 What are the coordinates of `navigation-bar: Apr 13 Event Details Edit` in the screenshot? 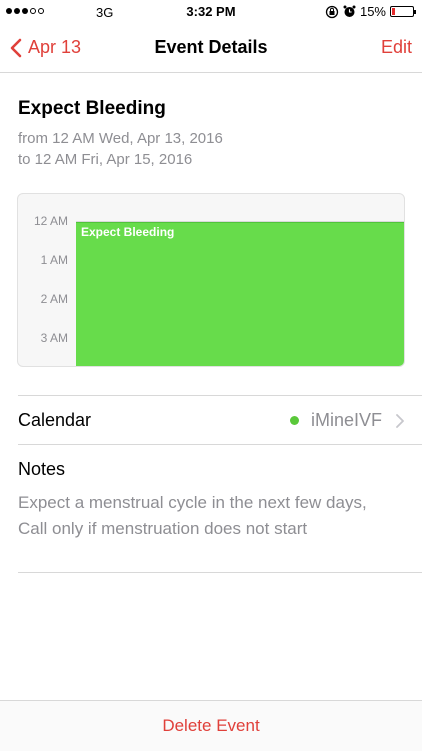 It's located at (211, 48).